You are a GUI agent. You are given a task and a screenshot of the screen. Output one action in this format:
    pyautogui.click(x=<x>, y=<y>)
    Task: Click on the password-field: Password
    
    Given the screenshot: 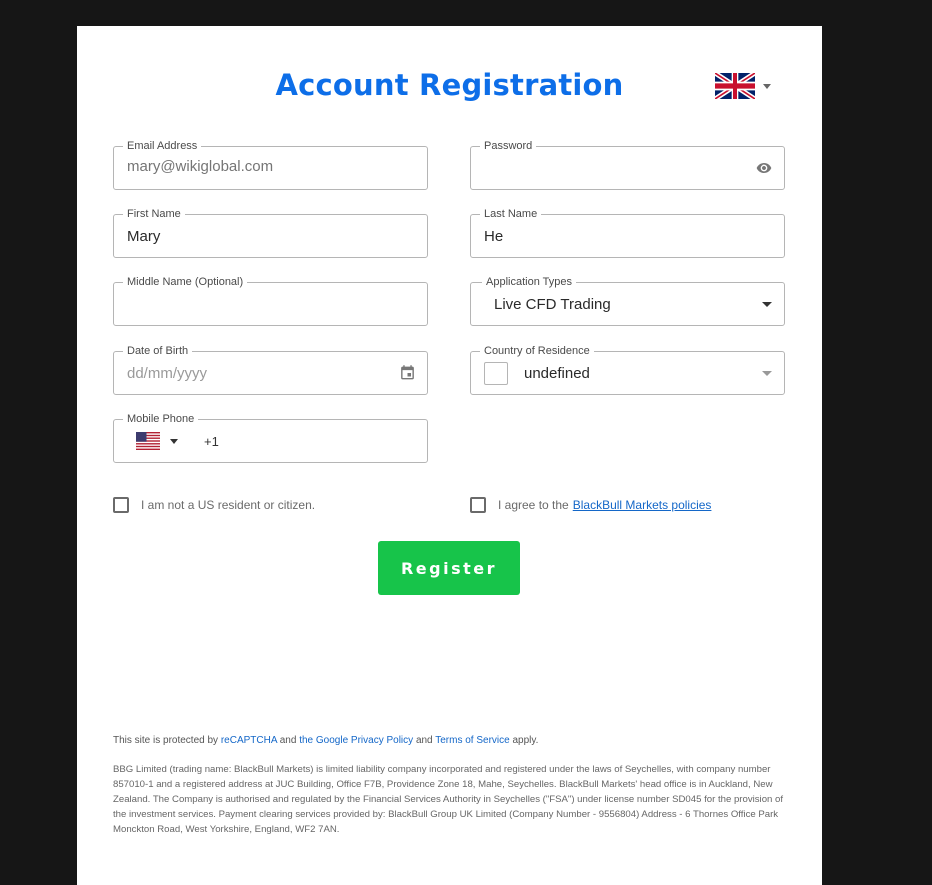 What is the action you would take?
    pyautogui.click(x=627, y=164)
    